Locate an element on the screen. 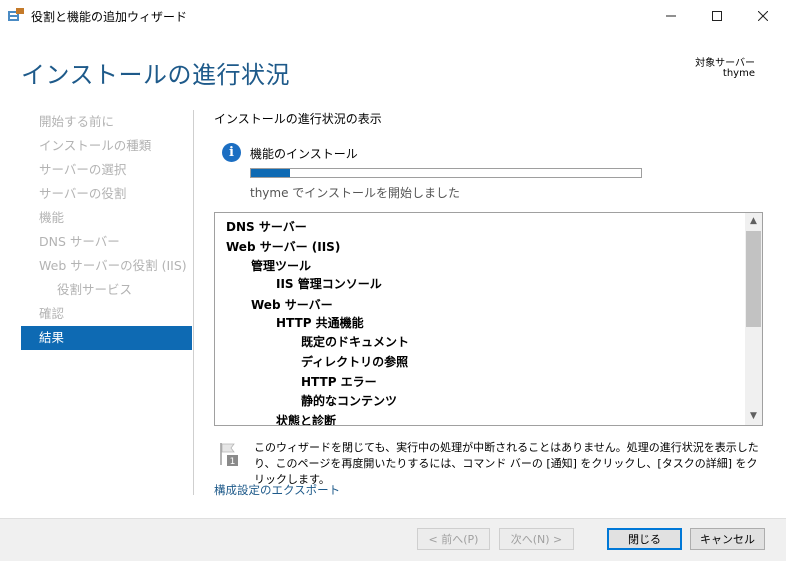  minimize-icon is located at coordinates (671, 15).